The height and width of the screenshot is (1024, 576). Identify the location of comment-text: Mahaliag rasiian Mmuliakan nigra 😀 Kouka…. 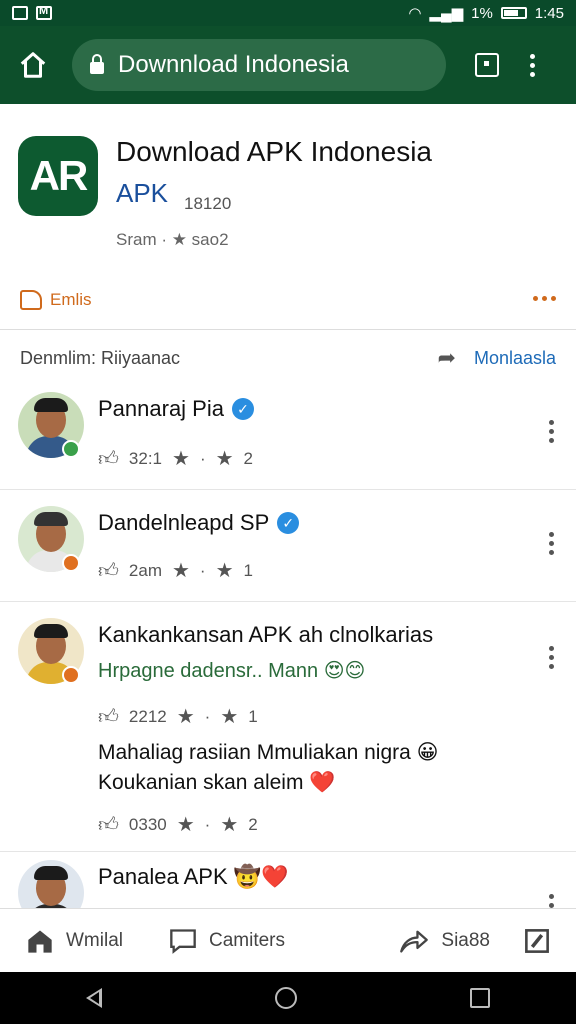
(268, 767).